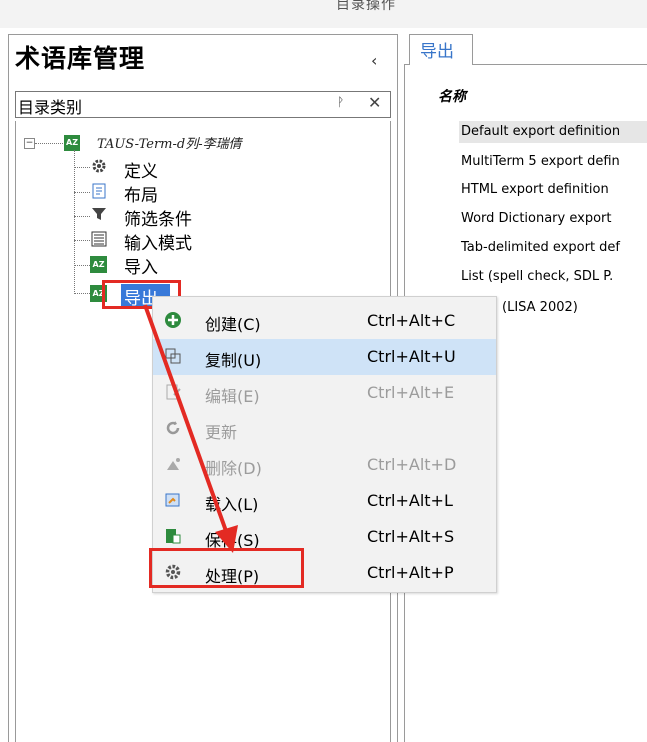  Describe the element at coordinates (190, 428) in the screenshot. I see `annotation-arrow` at that location.